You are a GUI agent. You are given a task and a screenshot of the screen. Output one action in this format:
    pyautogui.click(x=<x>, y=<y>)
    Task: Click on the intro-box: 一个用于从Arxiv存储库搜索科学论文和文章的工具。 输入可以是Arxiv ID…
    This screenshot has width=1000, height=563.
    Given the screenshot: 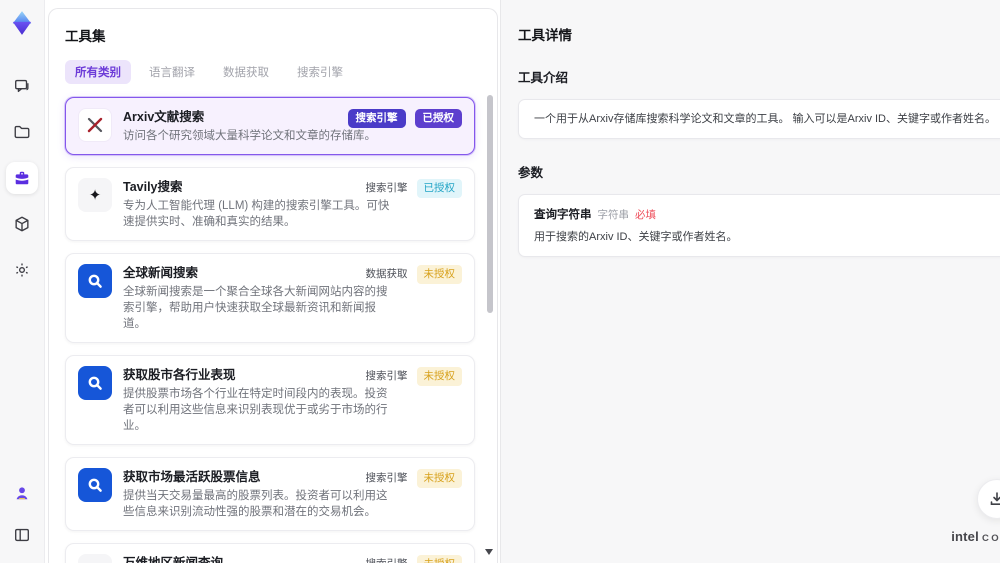 What is the action you would take?
    pyautogui.click(x=759, y=119)
    